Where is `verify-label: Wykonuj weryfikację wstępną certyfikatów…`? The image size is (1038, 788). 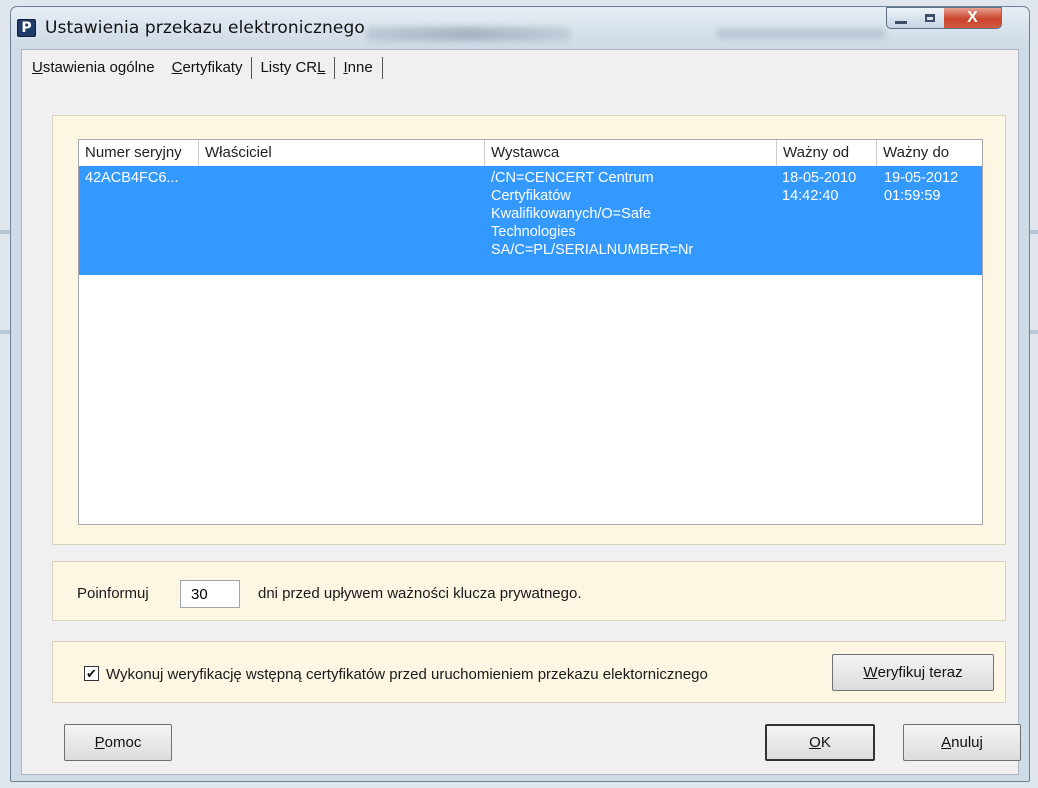 verify-label: Wykonuj weryfikację wstępną certyfikatów… is located at coordinates (407, 674).